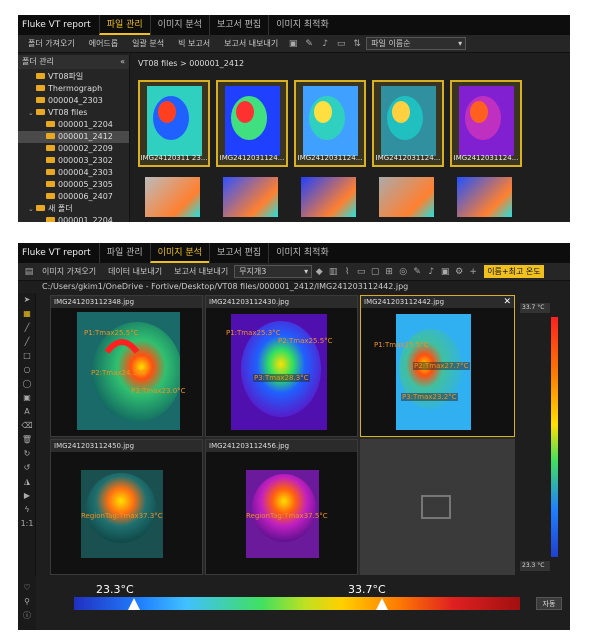 The image size is (590, 641). Describe the element at coordinates (27, 356) in the screenshot. I see `rectangle-icon: □` at that location.